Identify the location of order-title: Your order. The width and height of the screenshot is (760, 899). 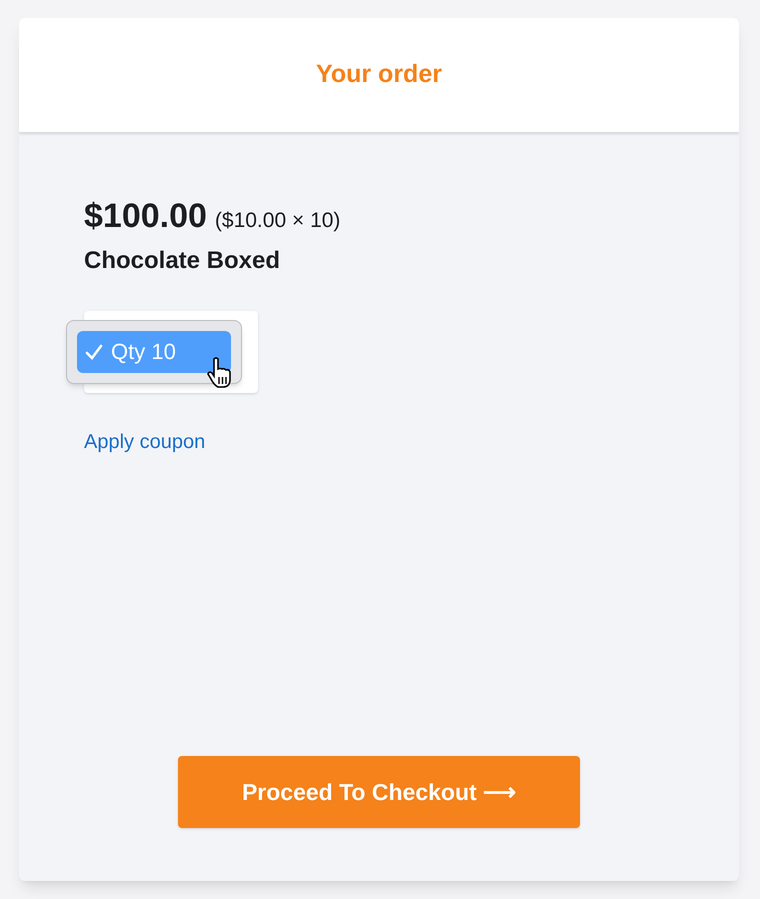
(379, 74).